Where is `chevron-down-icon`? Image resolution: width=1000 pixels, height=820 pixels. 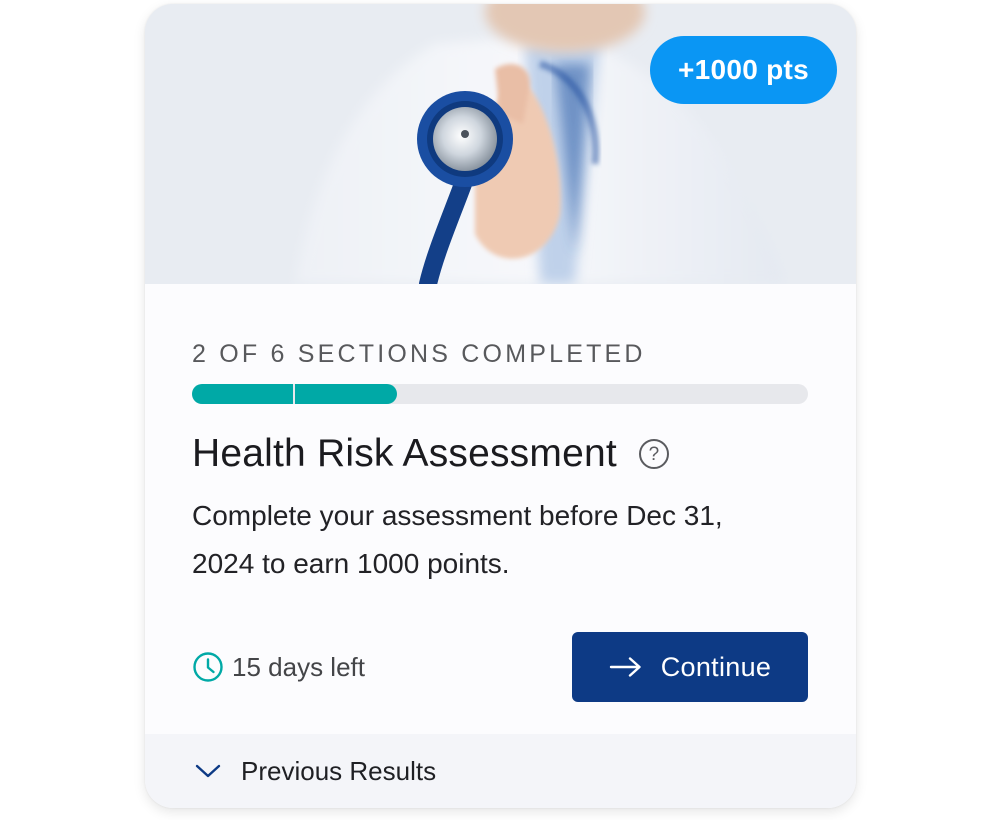 chevron-down-icon is located at coordinates (208, 771).